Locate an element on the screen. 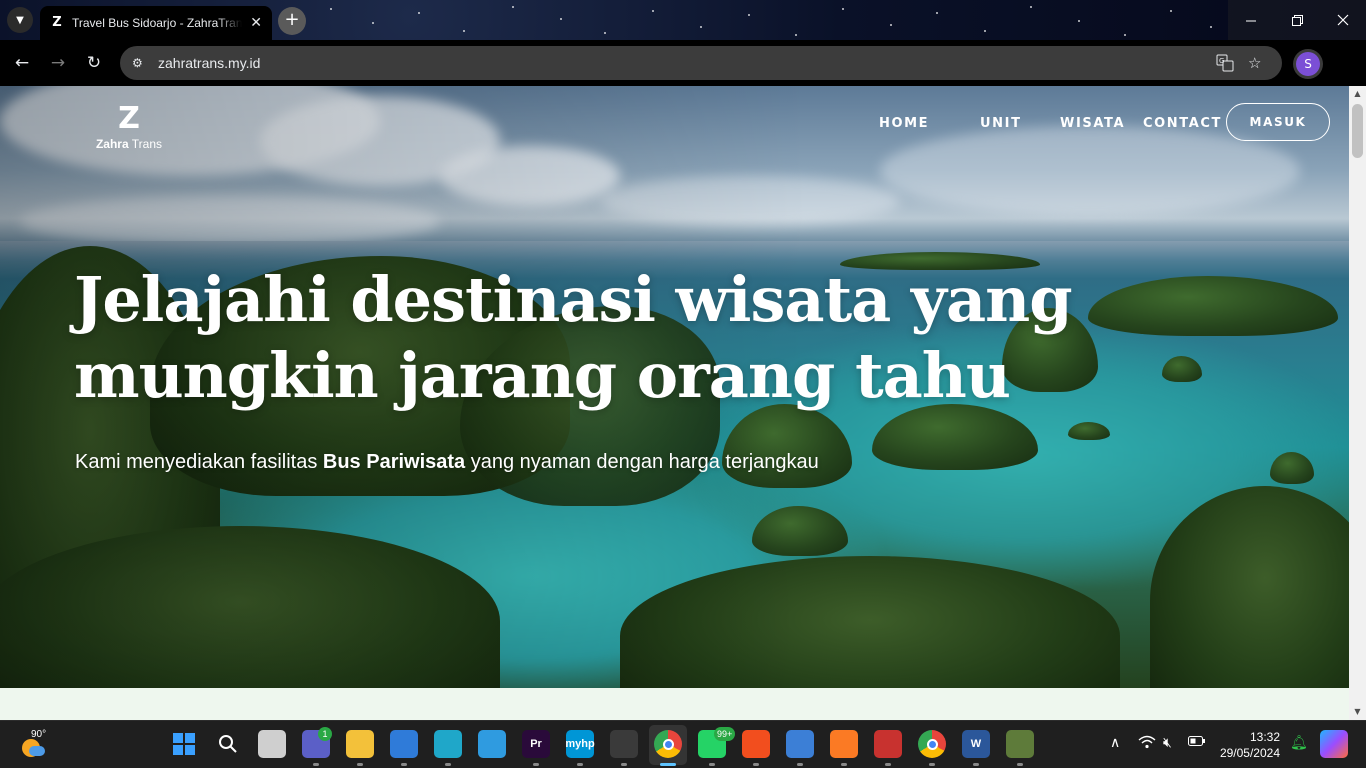 This screenshot has height=768, width=1366. close-tab-button: ✕ is located at coordinates (256, 23).